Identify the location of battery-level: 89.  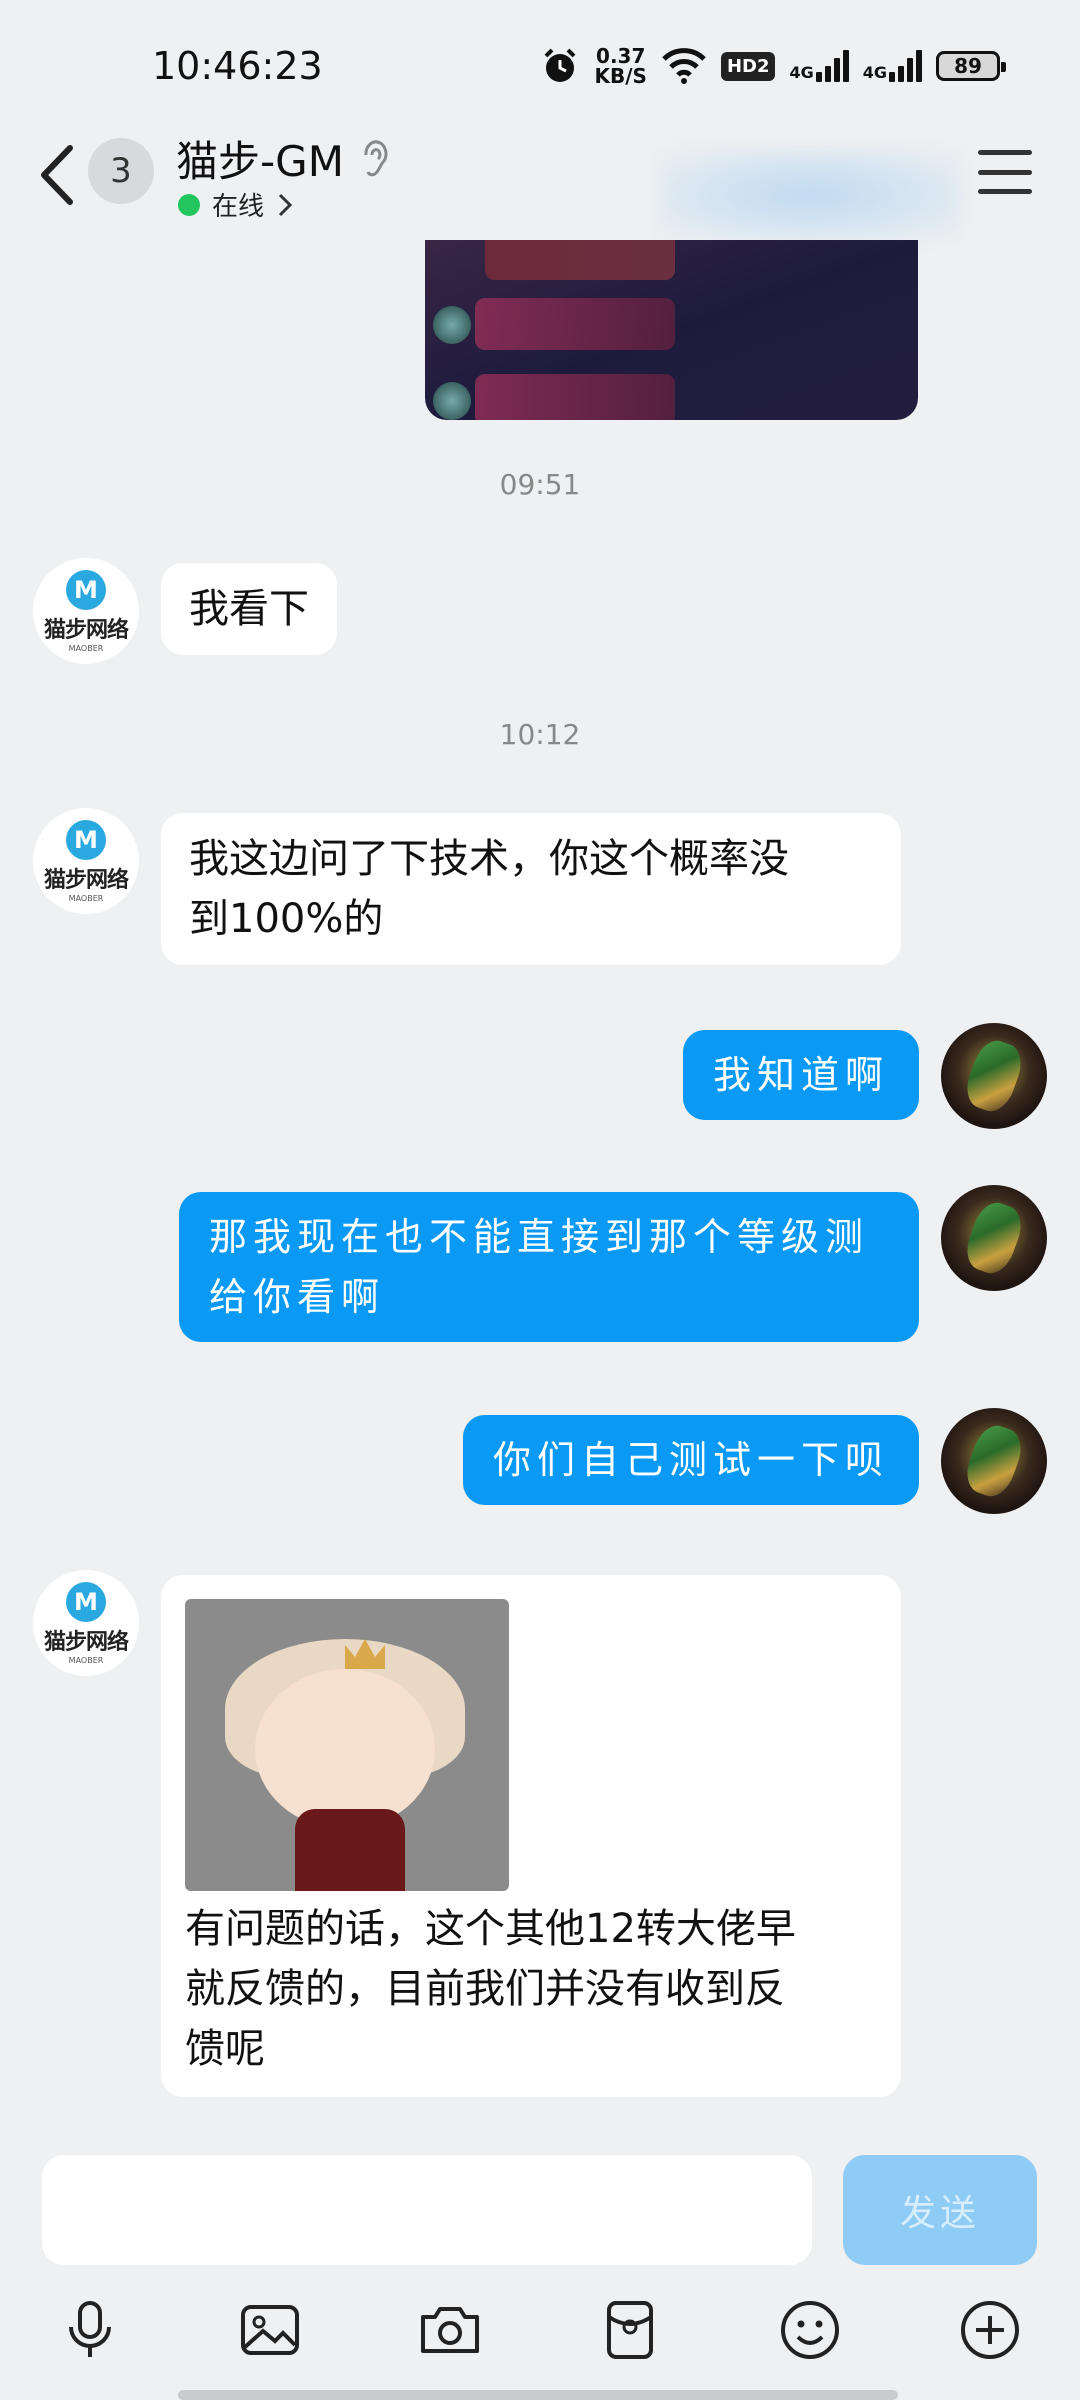
(968, 66).